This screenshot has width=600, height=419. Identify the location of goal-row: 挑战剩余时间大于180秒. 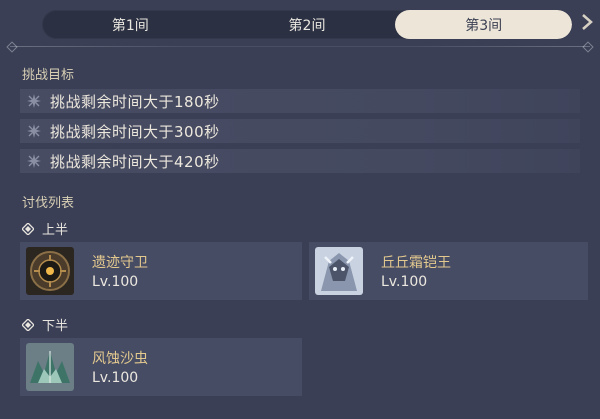
(300, 101).